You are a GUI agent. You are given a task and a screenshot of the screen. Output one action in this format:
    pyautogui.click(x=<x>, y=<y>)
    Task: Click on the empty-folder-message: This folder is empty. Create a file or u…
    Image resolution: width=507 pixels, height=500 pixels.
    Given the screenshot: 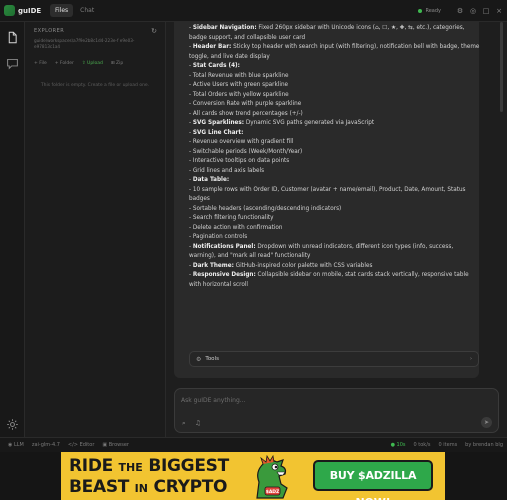 What is the action you would take?
    pyautogui.click(x=95, y=85)
    